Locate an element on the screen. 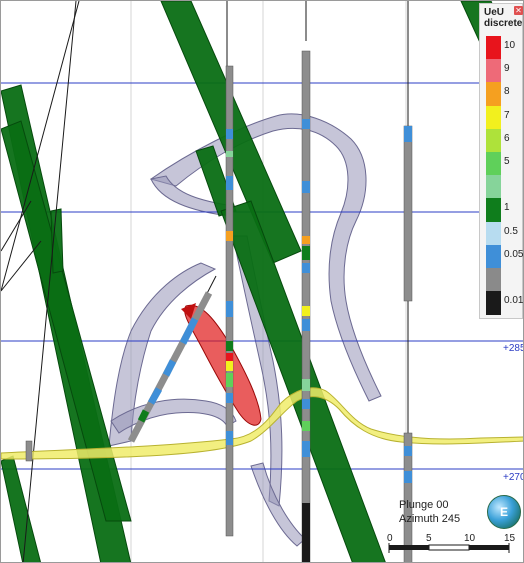  compass-globe-icon: E is located at coordinates (504, 512).